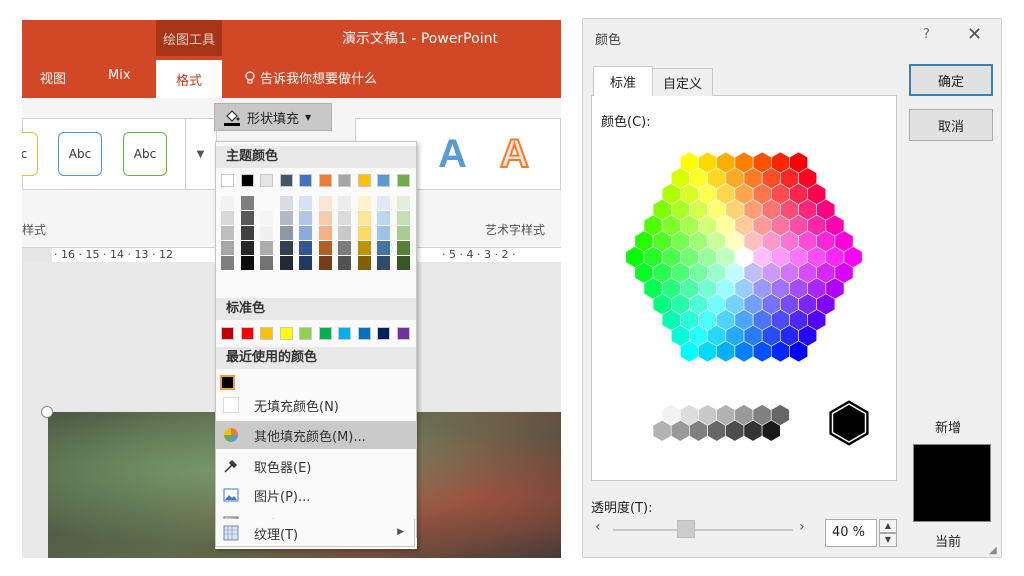 The image size is (1024, 576). I want to click on cancel-button: 取消, so click(951, 125).